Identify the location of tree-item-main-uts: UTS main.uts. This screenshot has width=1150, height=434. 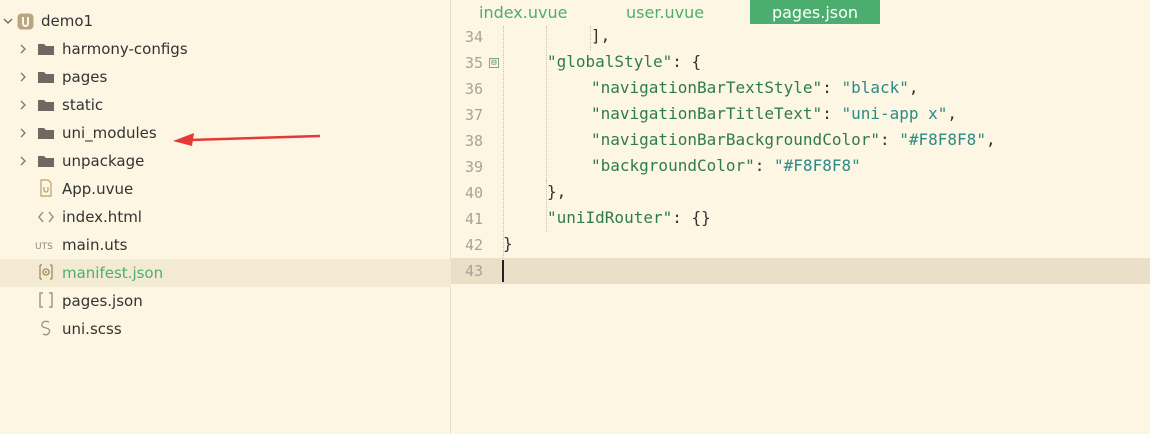
(225, 245).